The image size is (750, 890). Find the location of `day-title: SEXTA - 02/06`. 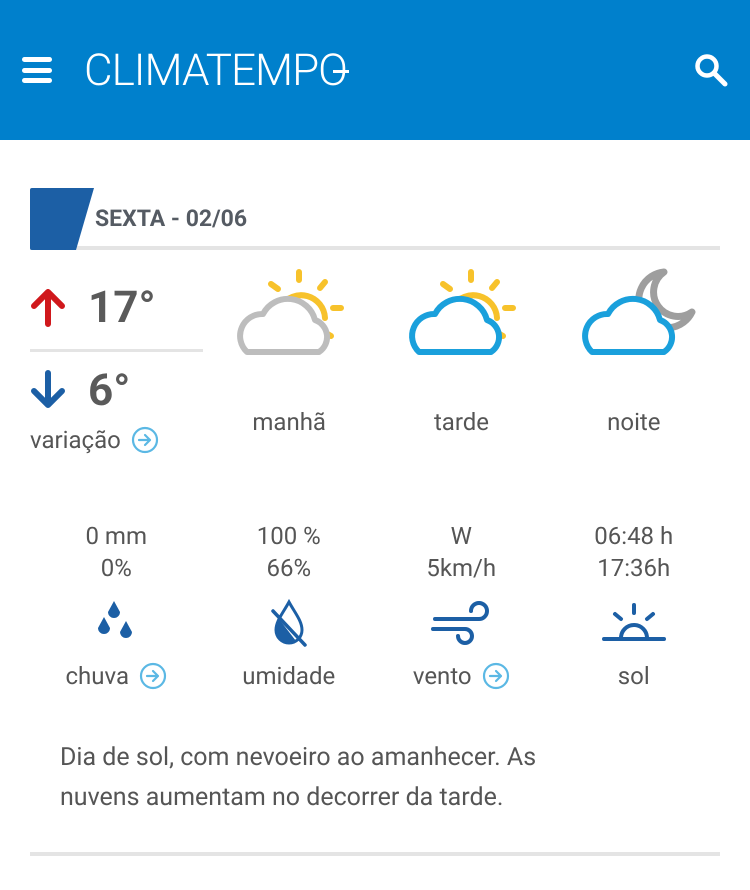

day-title: SEXTA - 02/06 is located at coordinates (171, 219).